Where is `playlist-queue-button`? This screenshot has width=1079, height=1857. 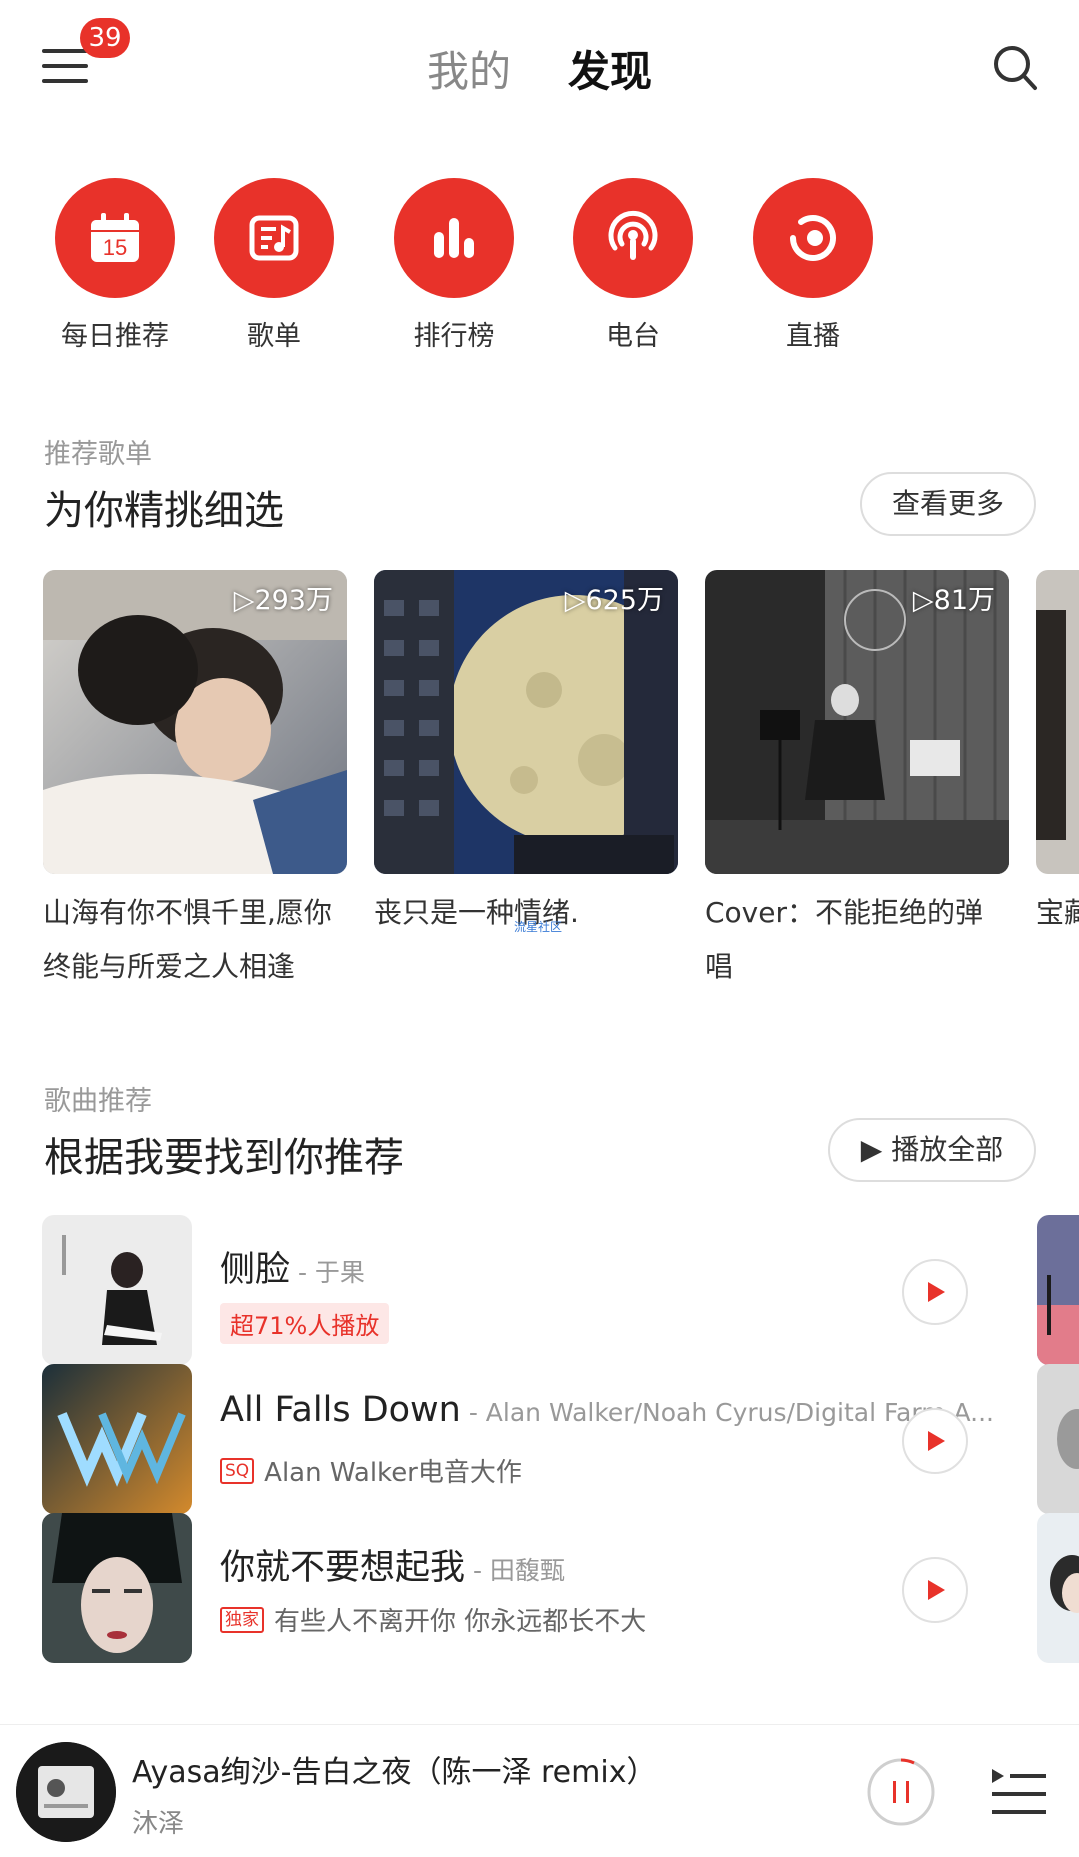
playlist-queue-button is located at coordinates (1019, 1793).